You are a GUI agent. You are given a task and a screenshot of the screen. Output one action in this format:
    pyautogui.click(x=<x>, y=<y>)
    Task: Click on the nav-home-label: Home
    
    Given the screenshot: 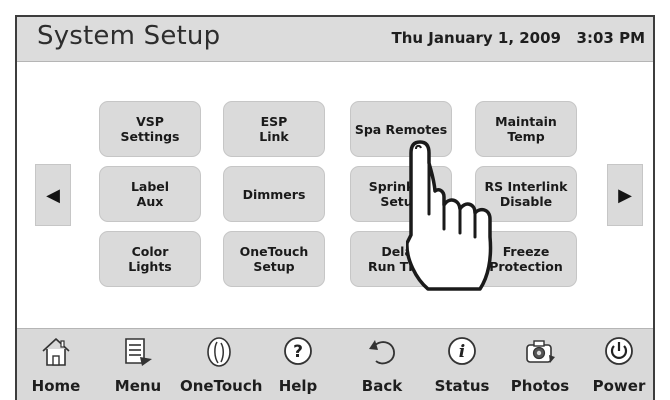 What is the action you would take?
    pyautogui.click(x=56, y=386)
    